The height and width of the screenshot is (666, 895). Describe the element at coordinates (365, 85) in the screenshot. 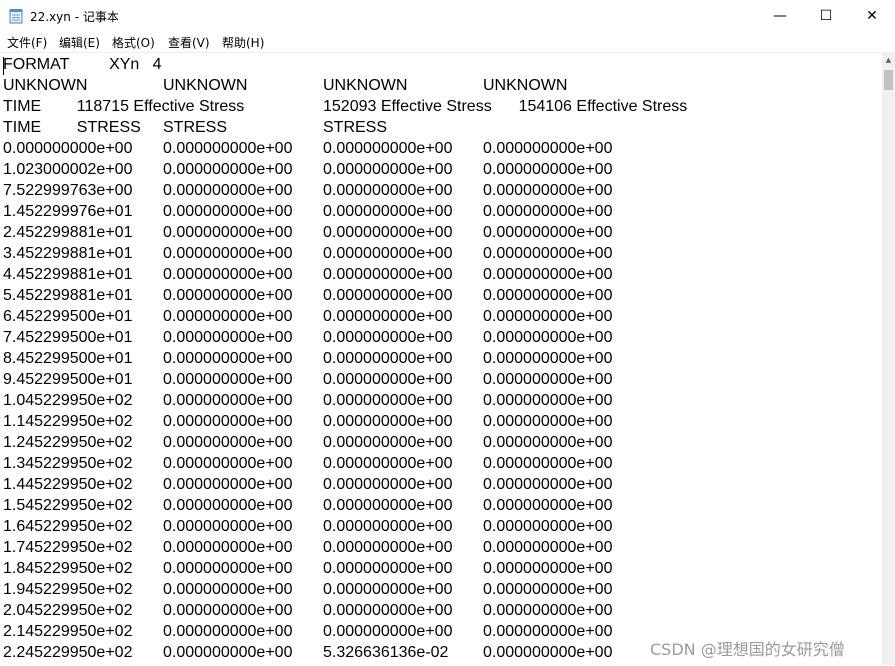

I see `text-column-2: UNKNOWN` at that location.